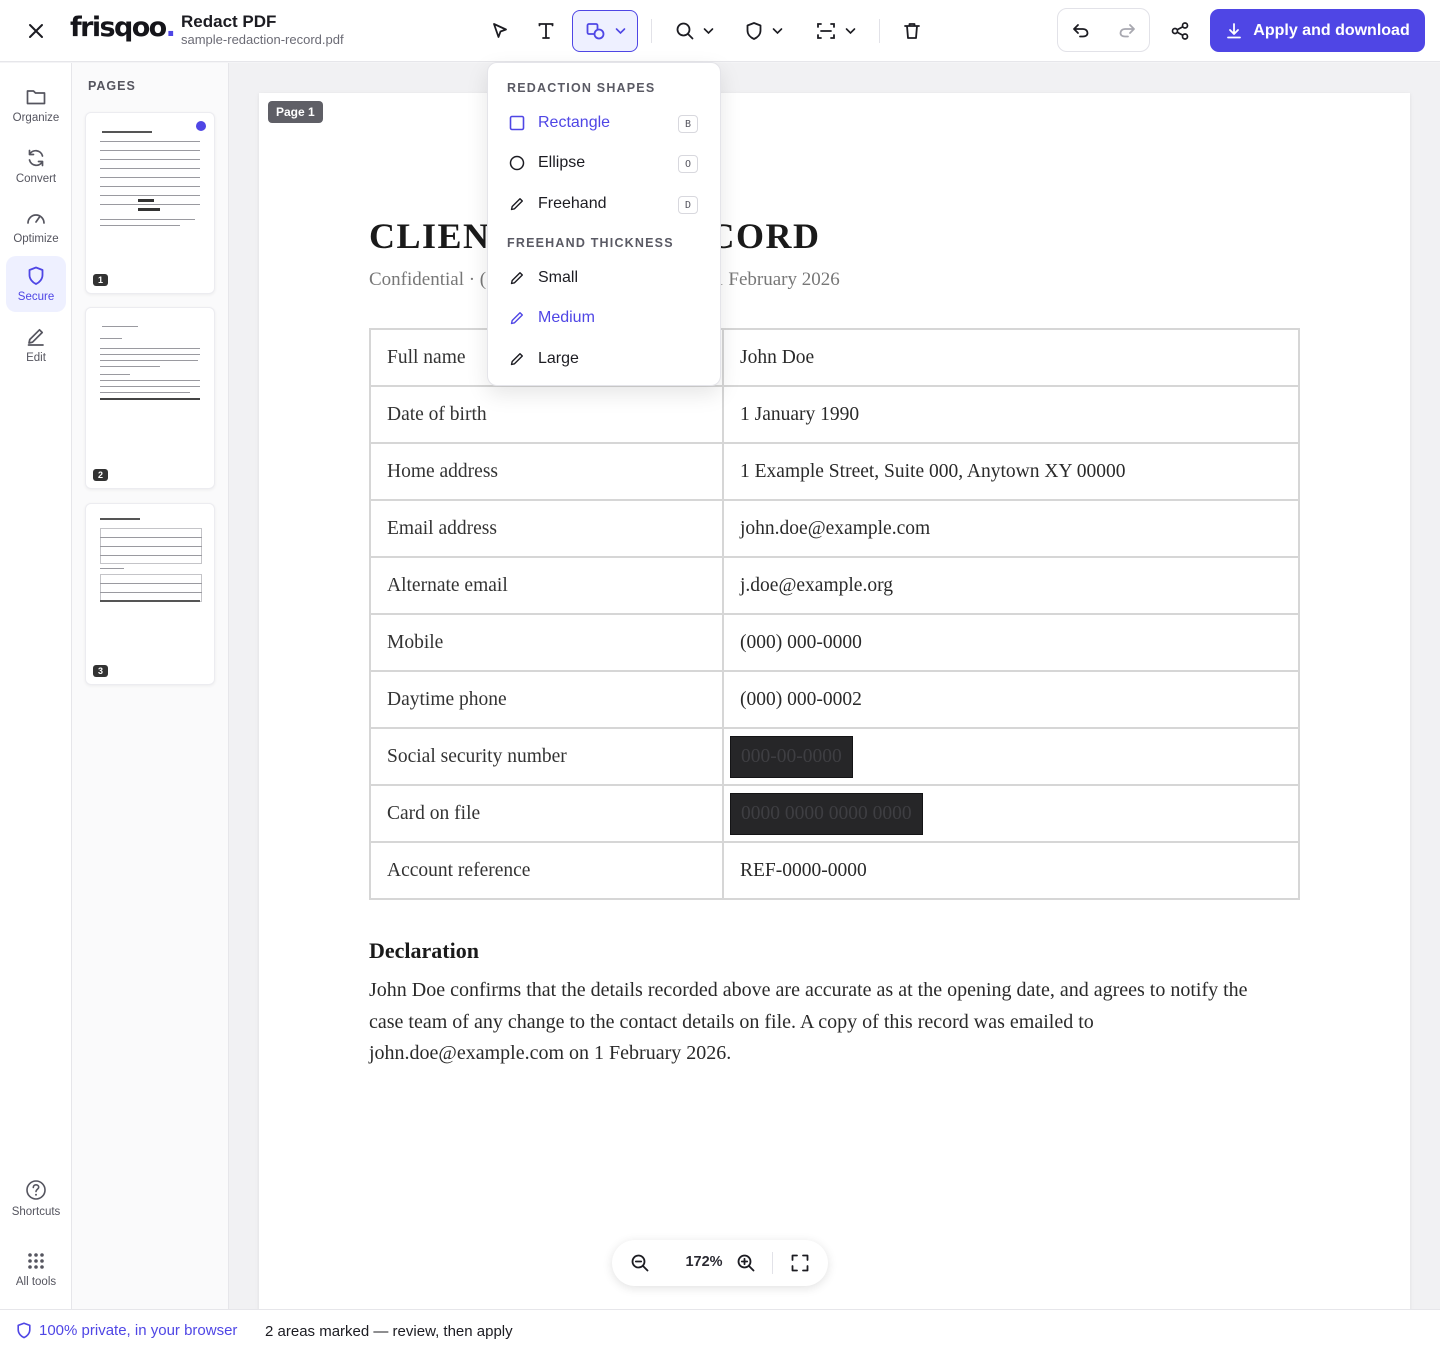 Image resolution: width=1440 pixels, height=1350 pixels. I want to click on pages-panel: PAGES 1 2 3, so click(150, 686).